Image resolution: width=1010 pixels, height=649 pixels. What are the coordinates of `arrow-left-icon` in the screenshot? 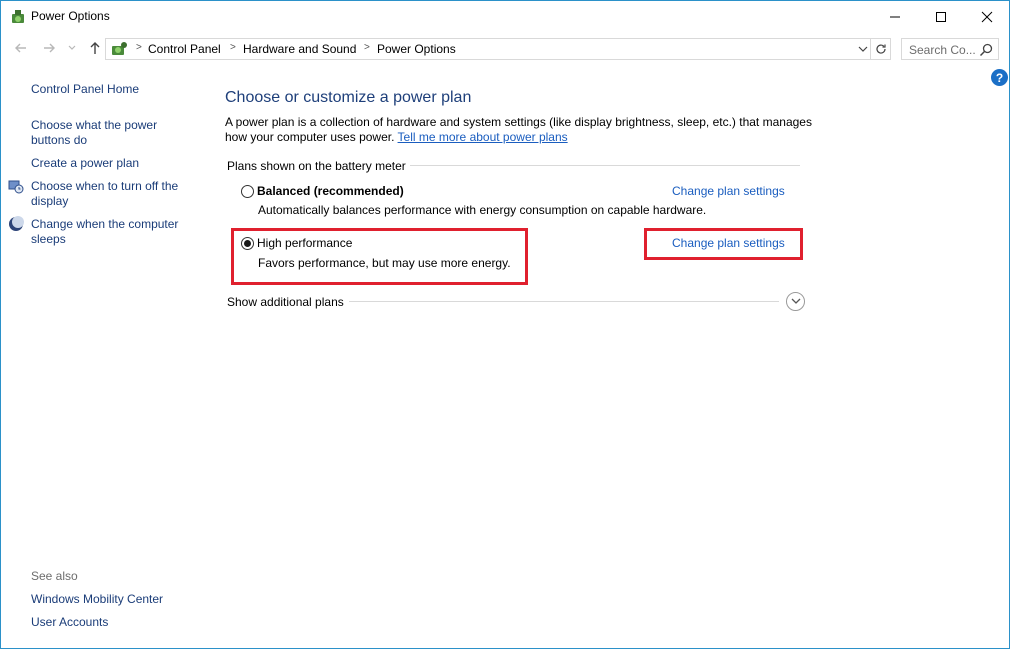 It's located at (20, 48).